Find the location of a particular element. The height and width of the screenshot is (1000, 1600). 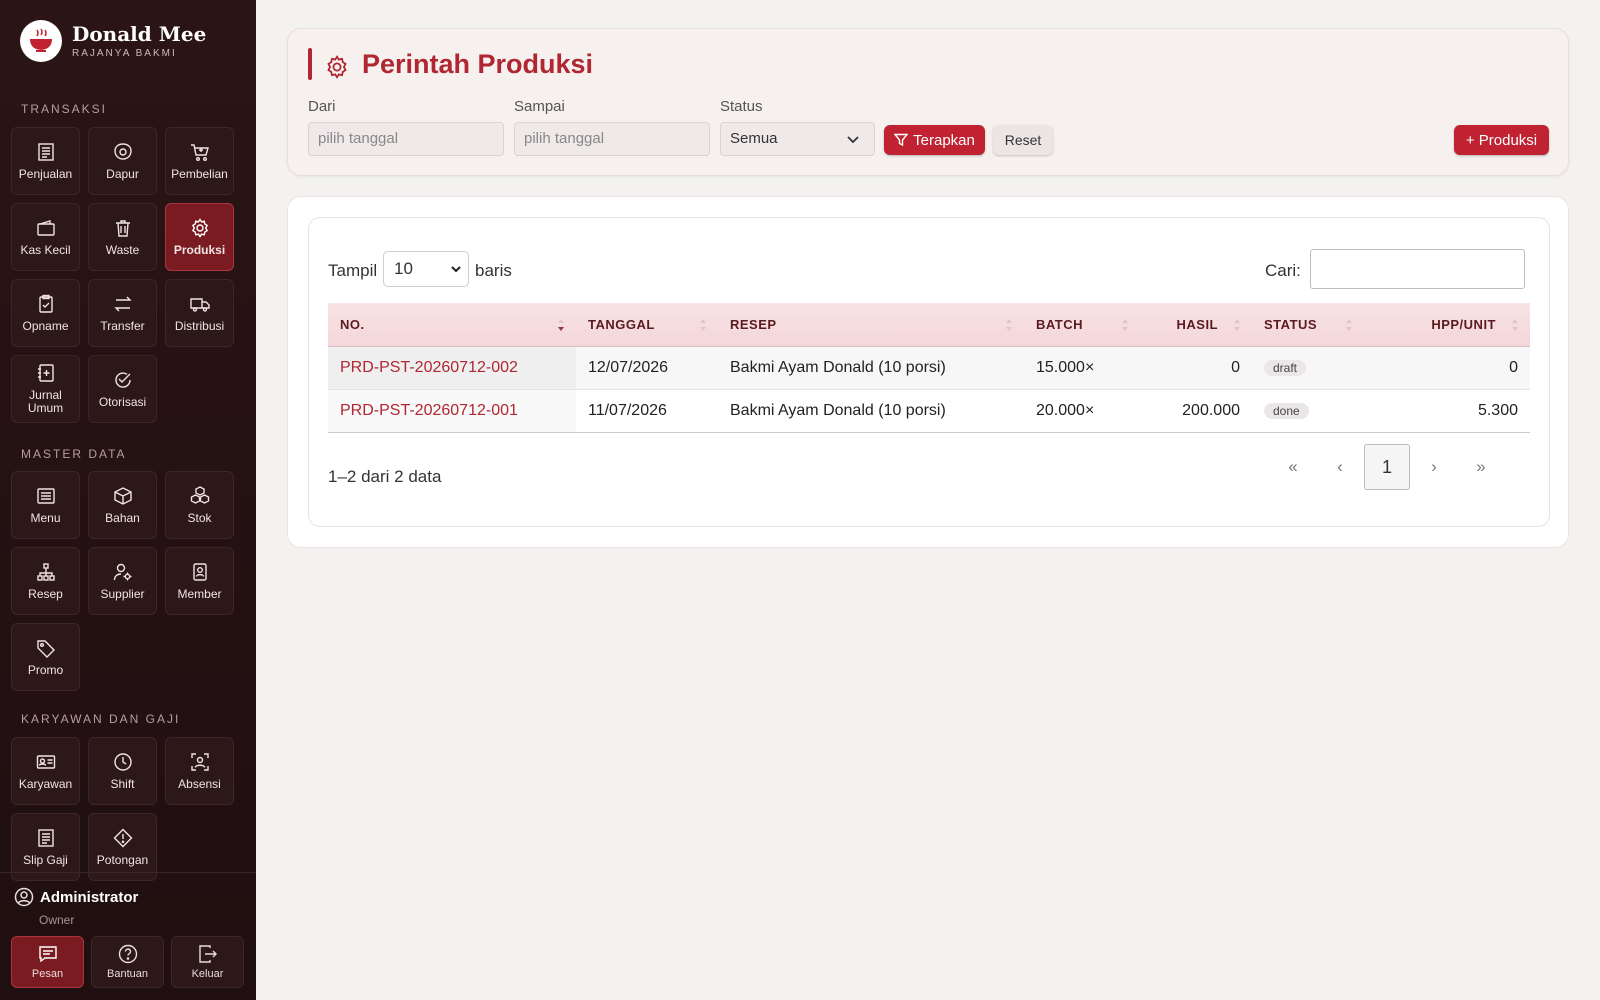

box-icon is located at coordinates (122, 495).